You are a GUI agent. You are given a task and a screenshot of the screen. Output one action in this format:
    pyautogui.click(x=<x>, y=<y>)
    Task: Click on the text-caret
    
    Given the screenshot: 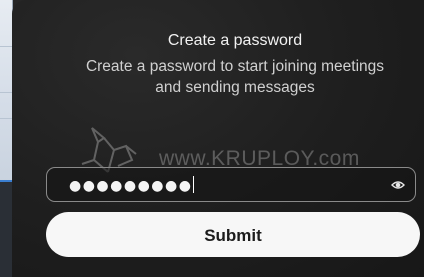 What is the action you would take?
    pyautogui.click(x=194, y=184)
    